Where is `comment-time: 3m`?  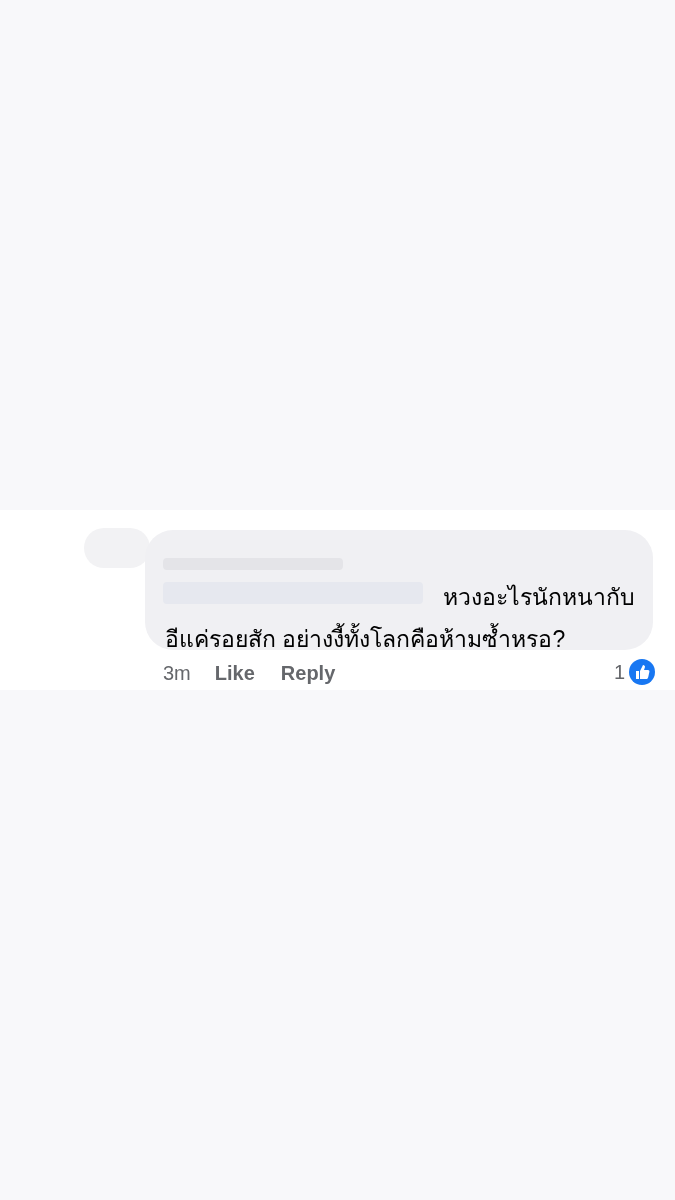
comment-time: 3m is located at coordinates (177, 673).